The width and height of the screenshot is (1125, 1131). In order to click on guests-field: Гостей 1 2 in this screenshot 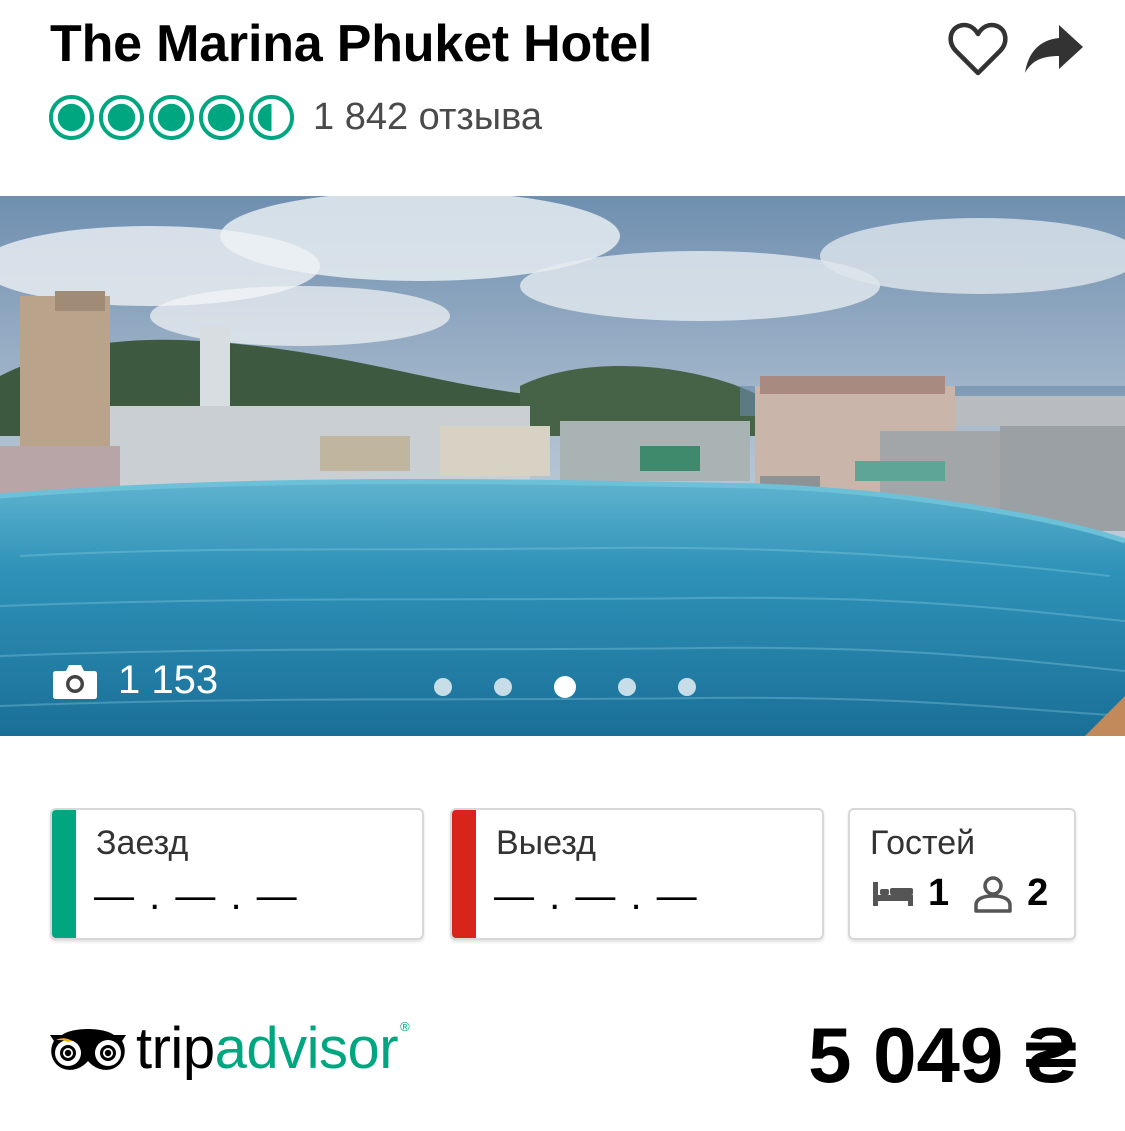, I will do `click(962, 874)`.